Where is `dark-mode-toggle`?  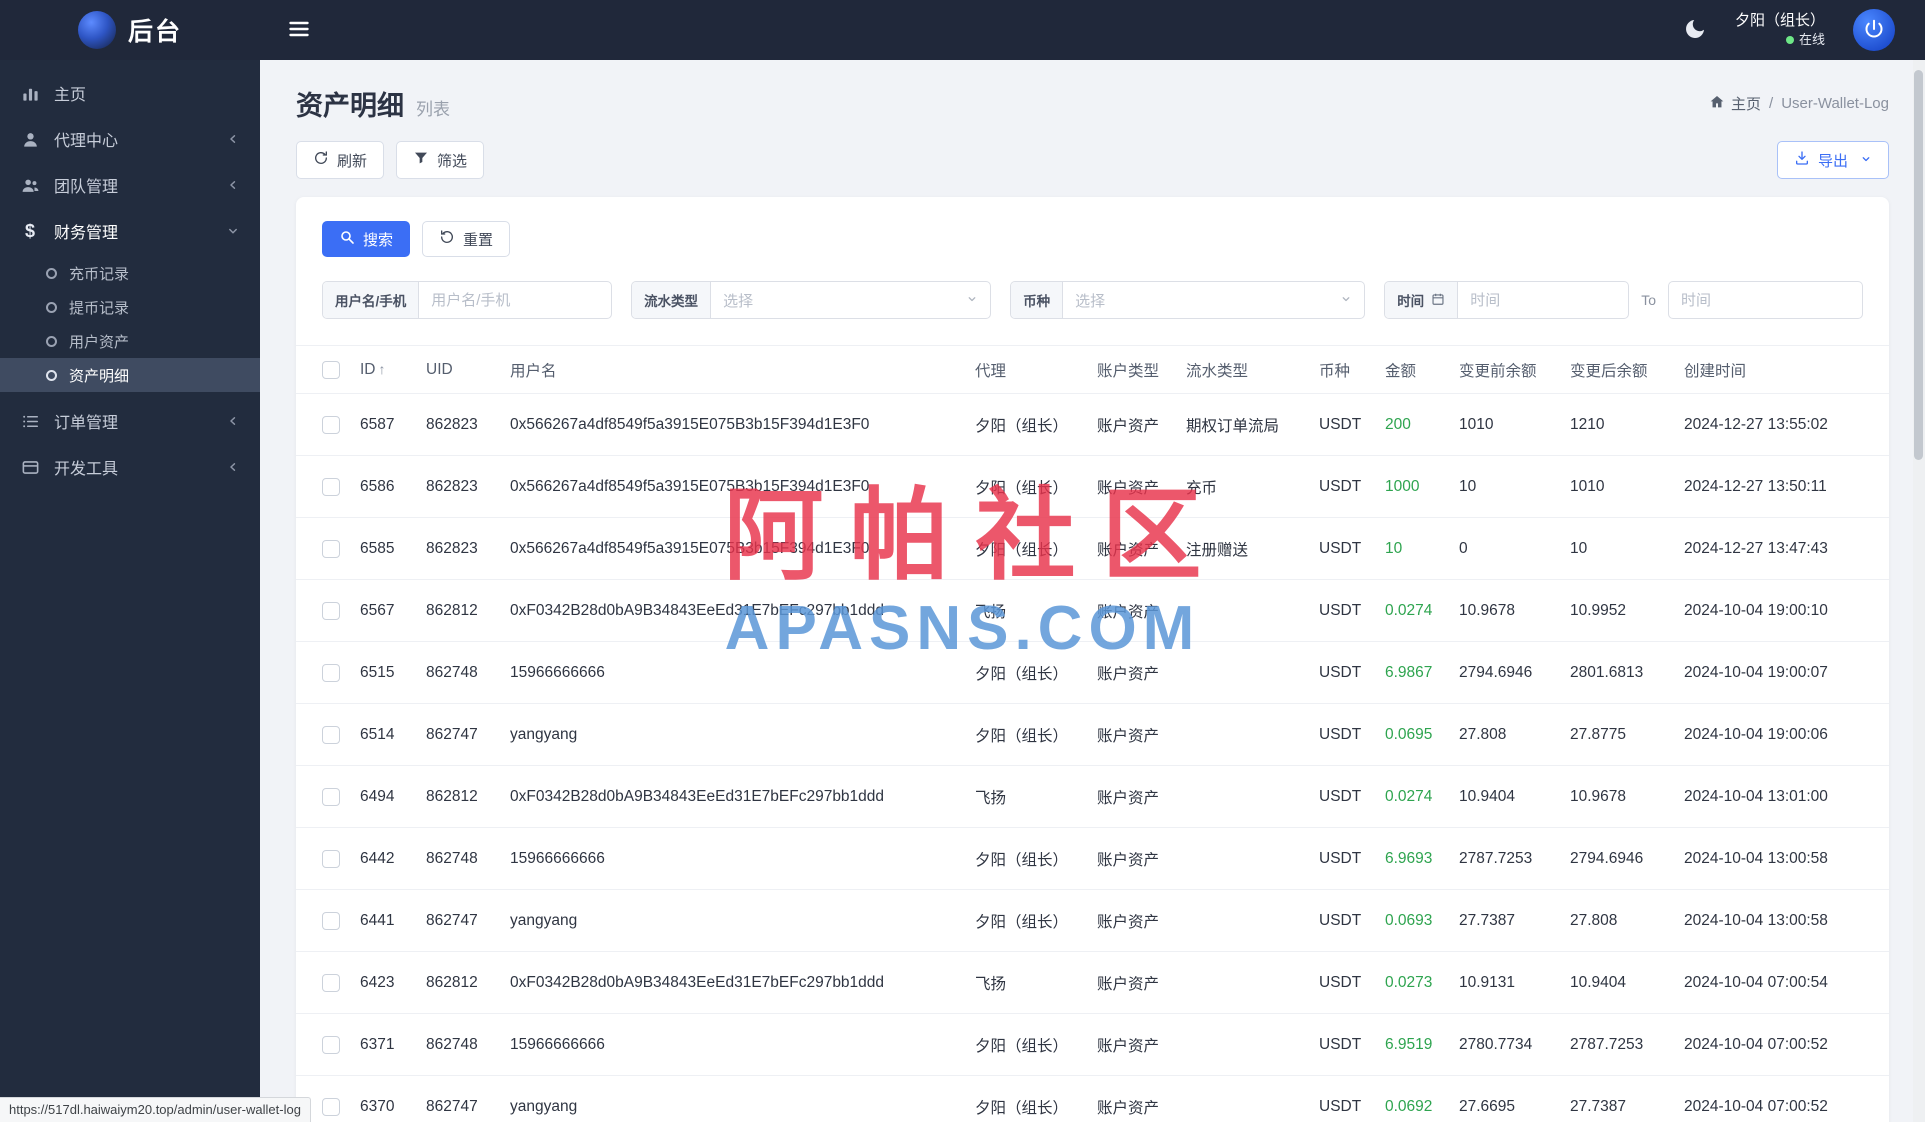 dark-mode-toggle is located at coordinates (1695, 30).